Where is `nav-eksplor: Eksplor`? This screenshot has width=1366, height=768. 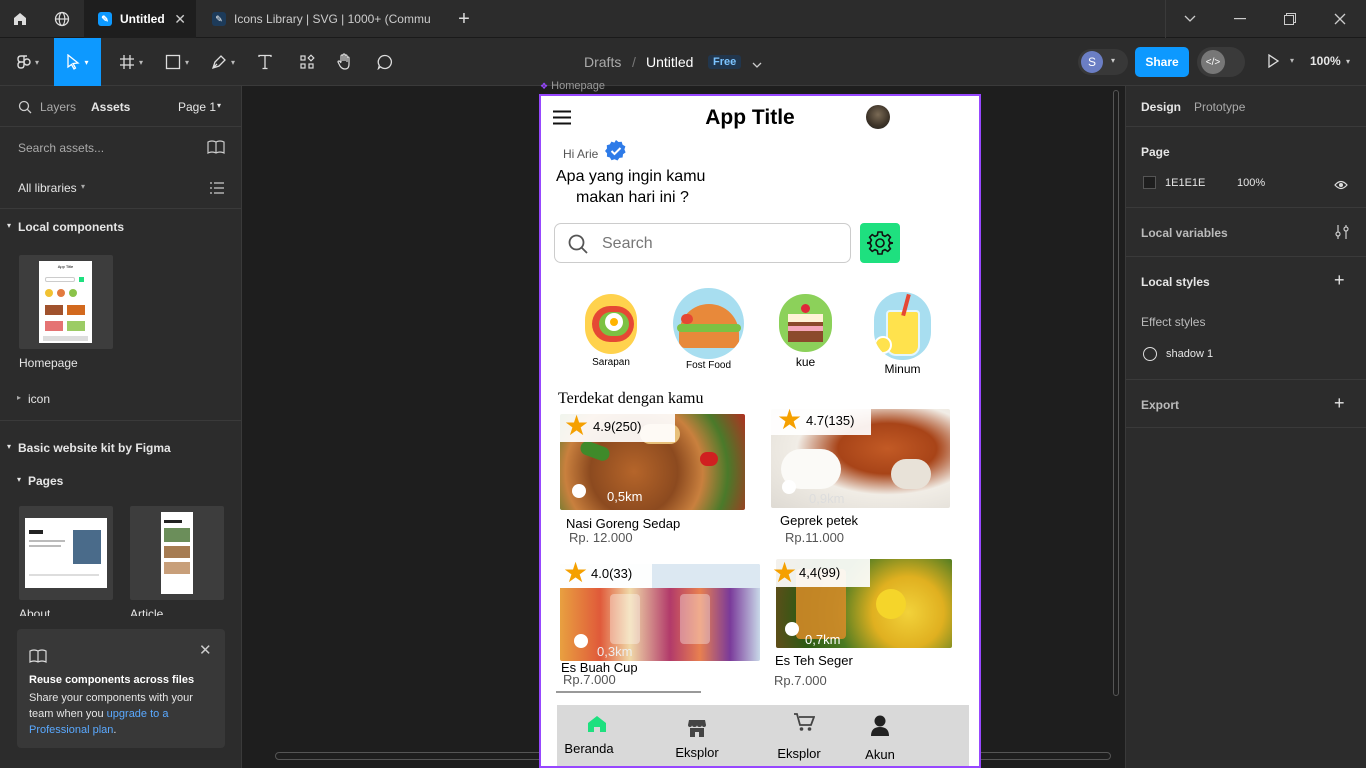
nav-eksplor: Eksplor is located at coordinates (697, 752).